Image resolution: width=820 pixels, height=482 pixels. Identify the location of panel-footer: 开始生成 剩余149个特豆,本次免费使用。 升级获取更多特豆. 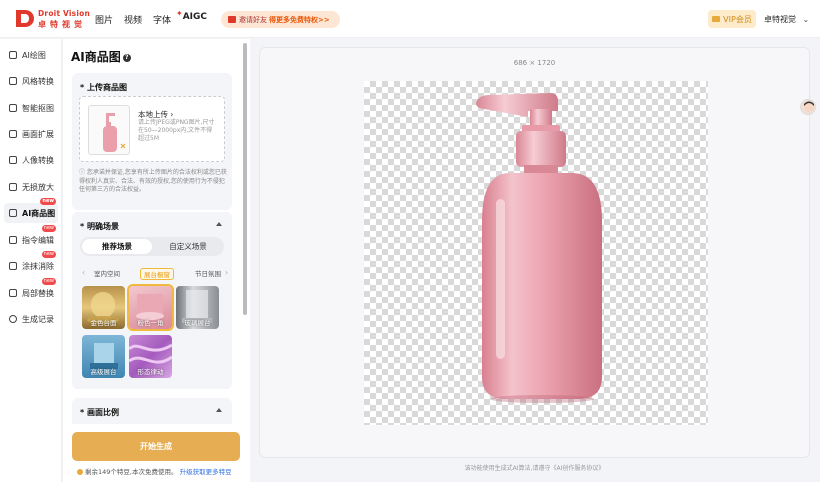
(156, 453).